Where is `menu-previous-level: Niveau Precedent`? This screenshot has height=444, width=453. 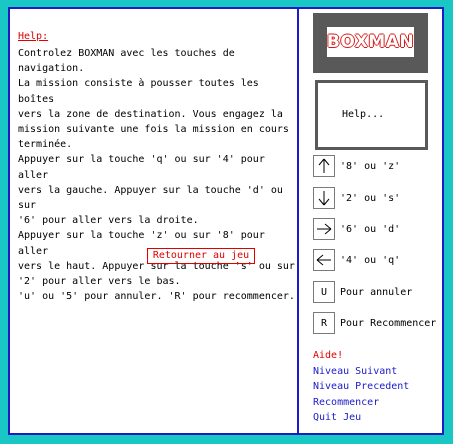 menu-previous-level: Niveau Precedent is located at coordinates (361, 386).